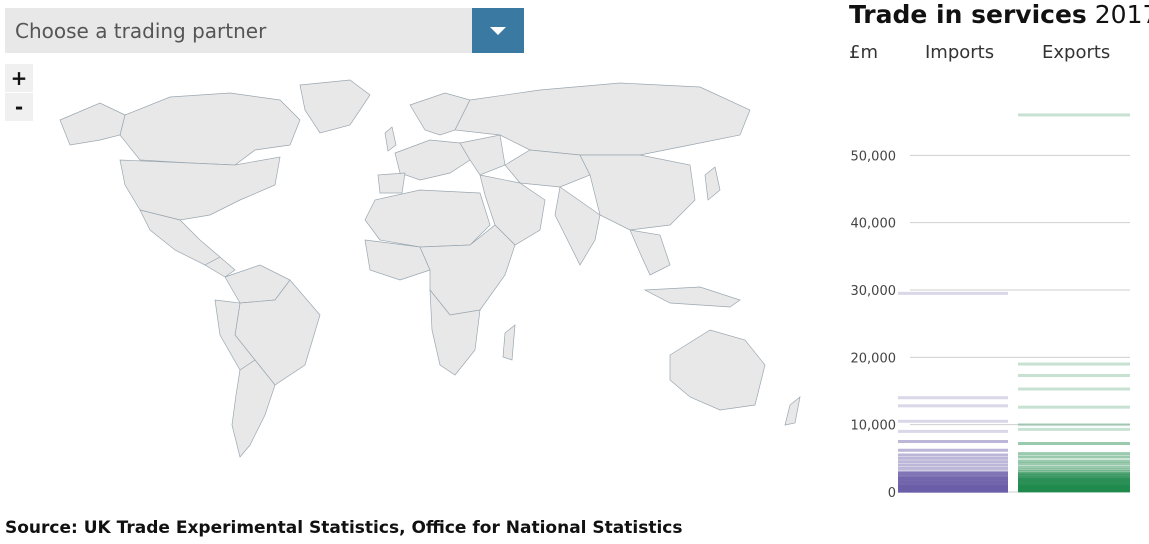 The width and height of the screenshot is (1149, 544). I want to click on map-country-indonesia, so click(692, 297).